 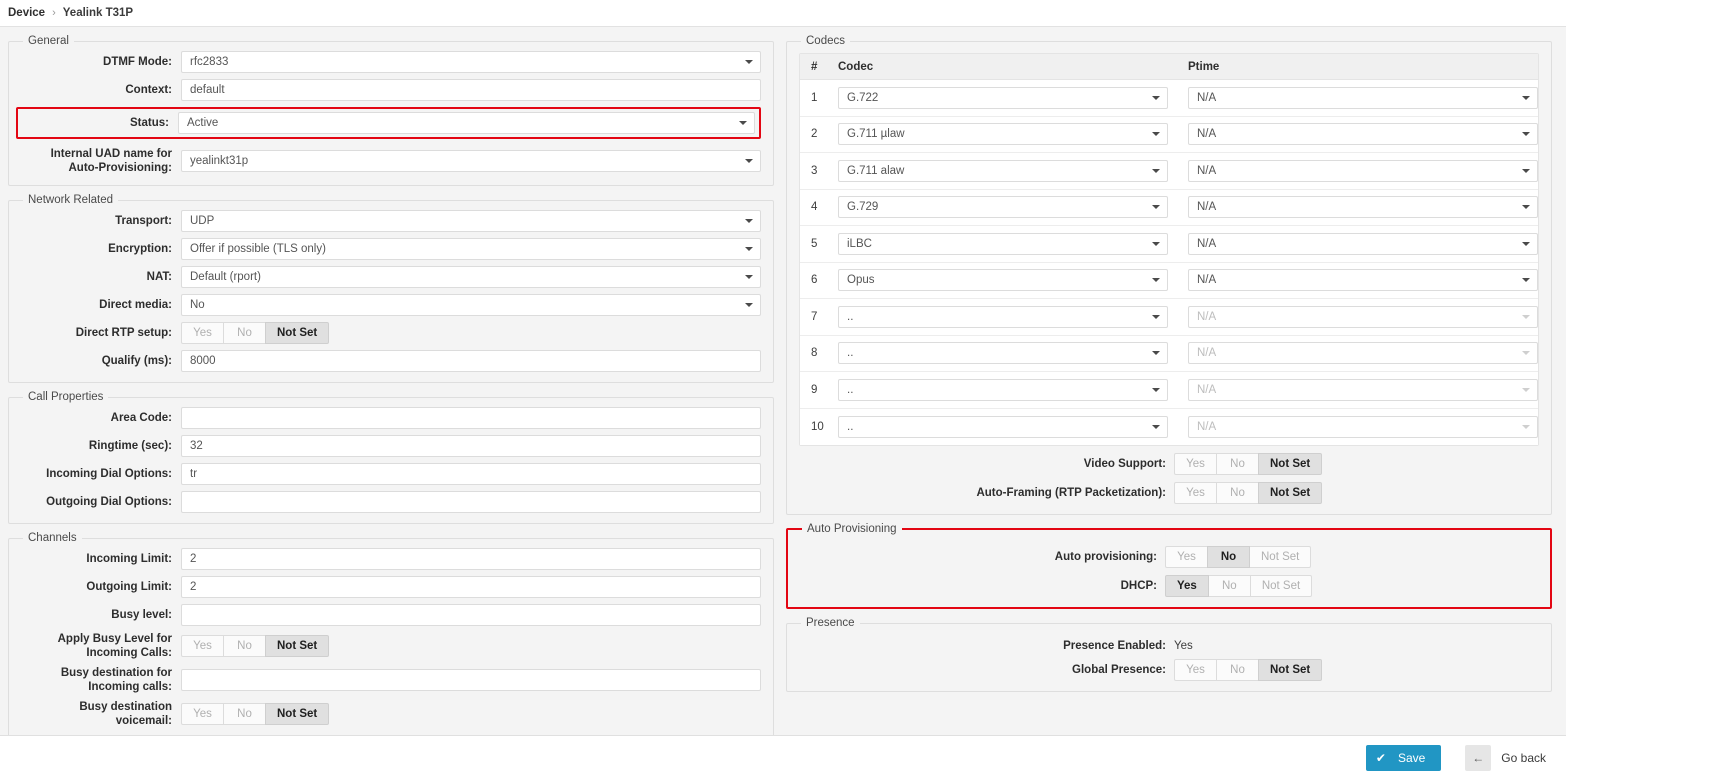 What do you see at coordinates (471, 587) in the screenshot?
I see `outgoing-limit-input: 2` at bounding box center [471, 587].